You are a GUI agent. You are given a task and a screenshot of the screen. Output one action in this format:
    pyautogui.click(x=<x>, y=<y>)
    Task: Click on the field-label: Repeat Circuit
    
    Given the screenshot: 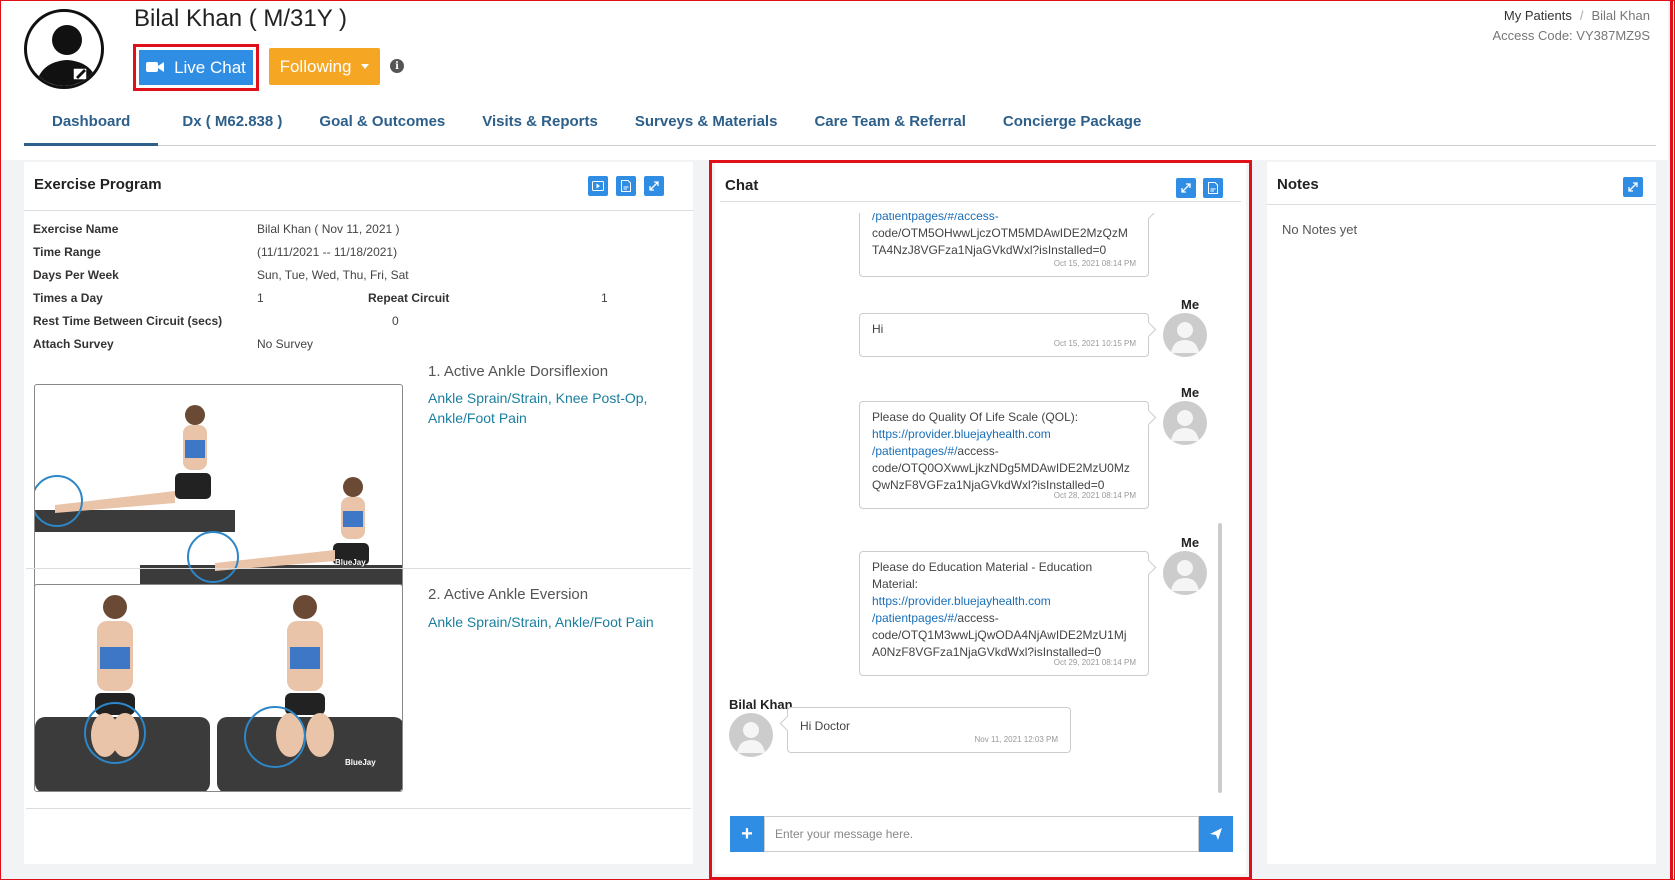 What is the action you would take?
    pyautogui.click(x=409, y=298)
    